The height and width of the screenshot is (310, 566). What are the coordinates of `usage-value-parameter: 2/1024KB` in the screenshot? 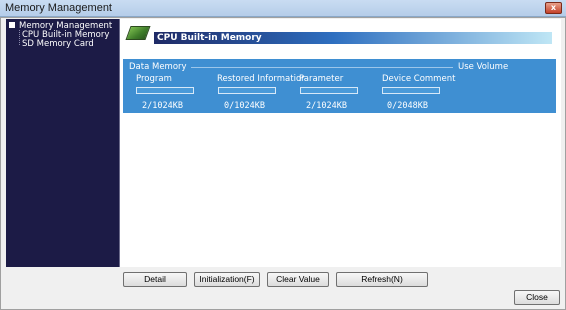 It's located at (326, 106).